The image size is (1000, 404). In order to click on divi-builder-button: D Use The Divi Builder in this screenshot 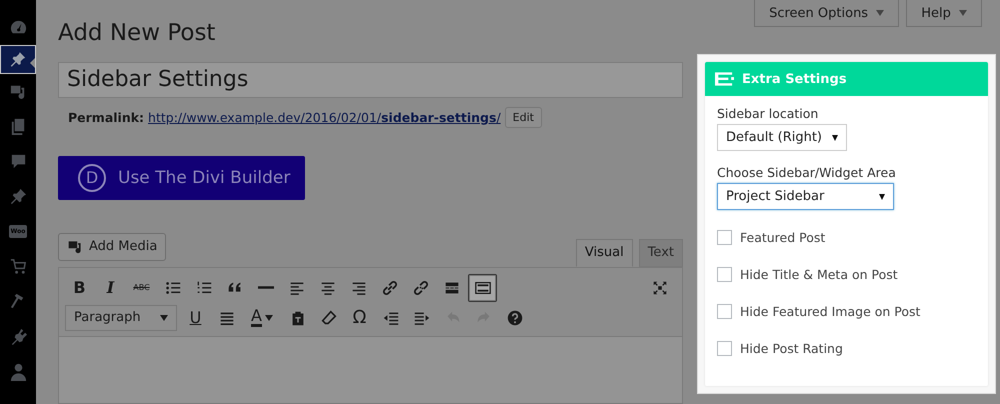, I will do `click(181, 178)`.